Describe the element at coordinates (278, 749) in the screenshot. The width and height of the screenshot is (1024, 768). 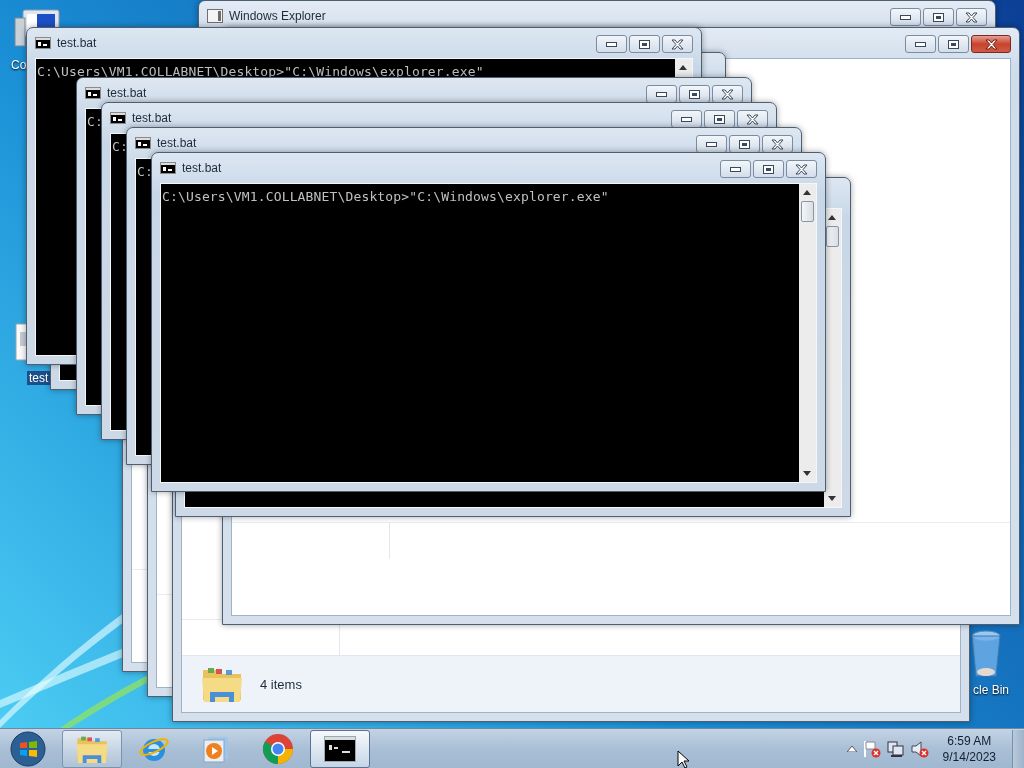
I see `chrome-icon` at that location.